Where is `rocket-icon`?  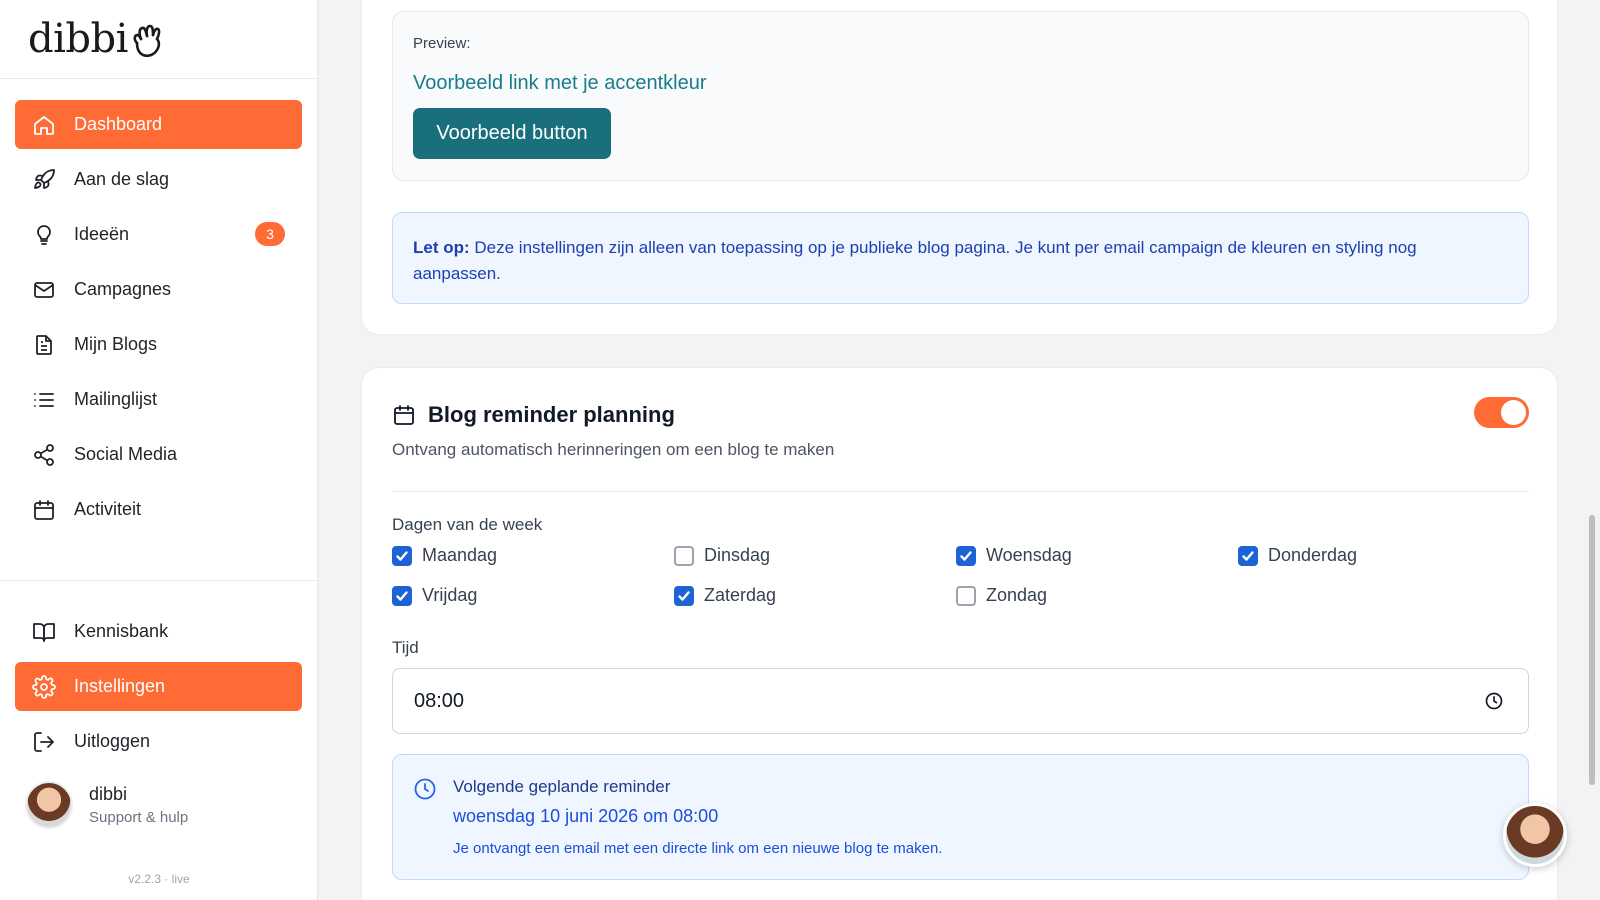
rocket-icon is located at coordinates (44, 180).